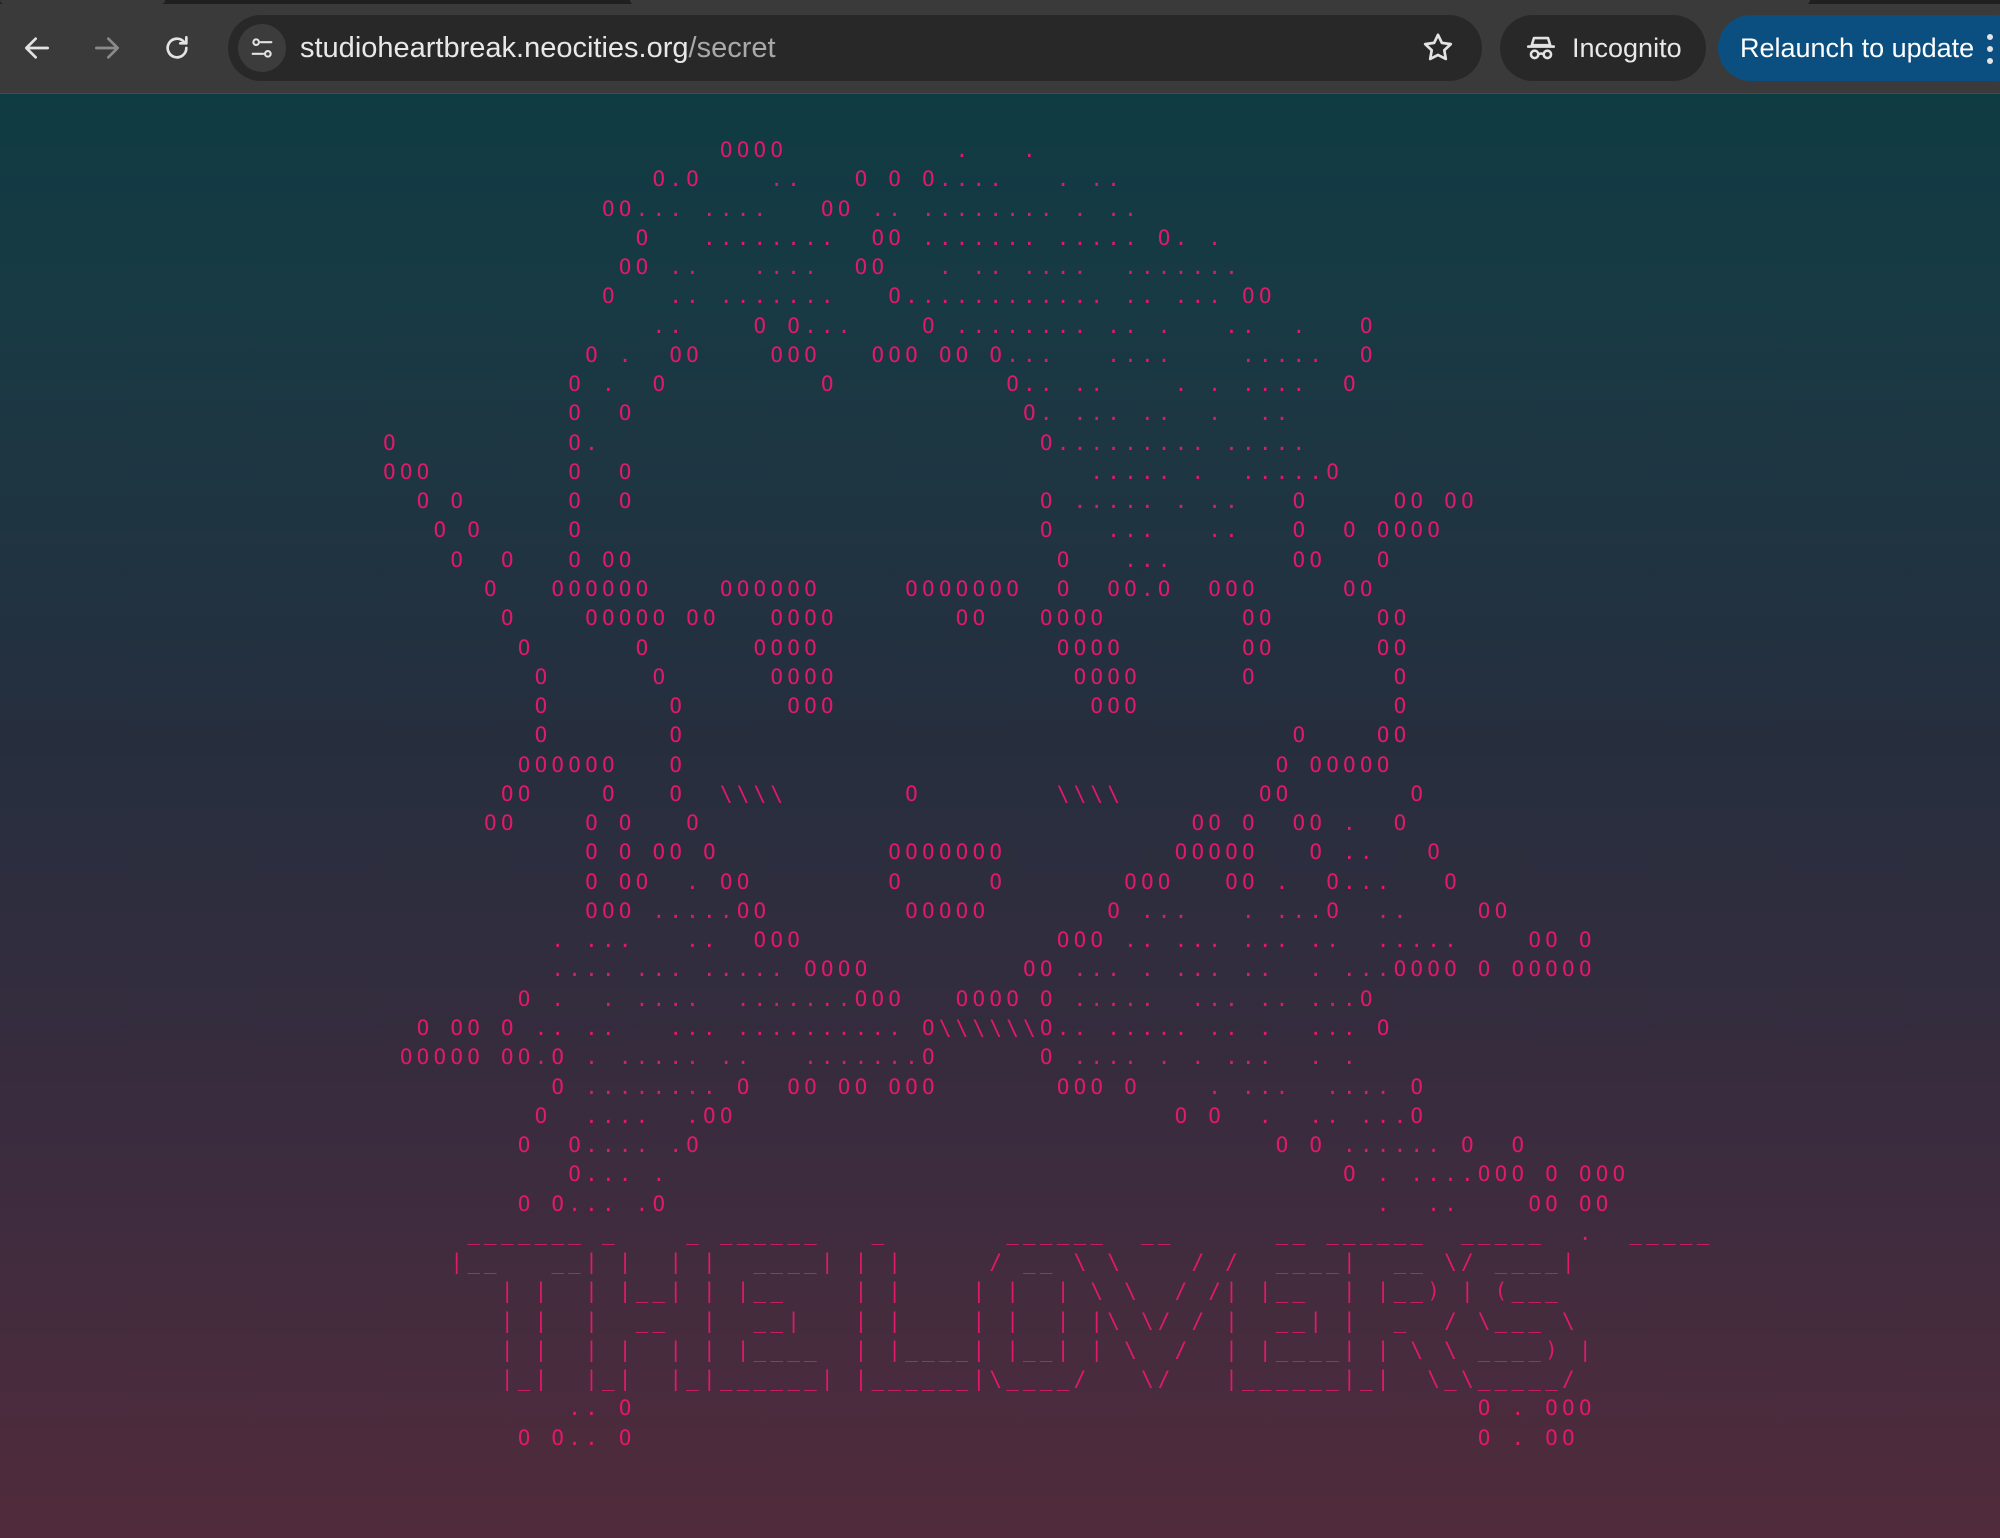 Image resolution: width=2000 pixels, height=1538 pixels. What do you see at coordinates (855, 48) in the screenshot?
I see `address-bar: studioheartbreak.neocities.org/secret` at bounding box center [855, 48].